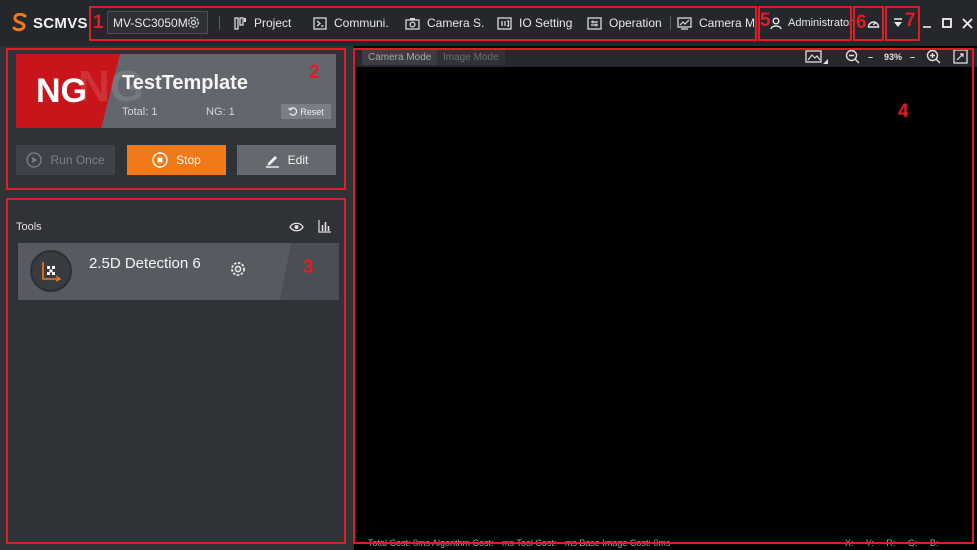 The height and width of the screenshot is (550, 977). What do you see at coordinates (286, 160) in the screenshot?
I see `edit-button: Edit` at bounding box center [286, 160].